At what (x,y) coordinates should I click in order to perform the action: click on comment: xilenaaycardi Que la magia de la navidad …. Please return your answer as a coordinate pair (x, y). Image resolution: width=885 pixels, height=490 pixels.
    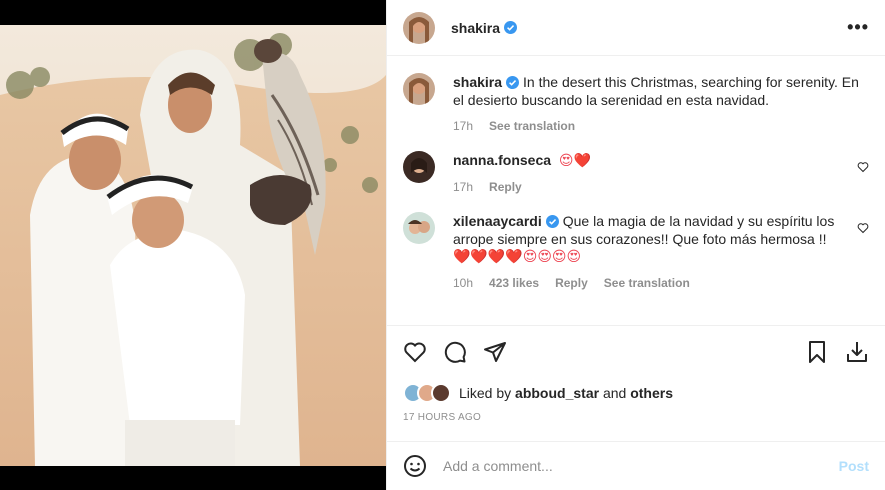
    Looking at the image, I should click on (636, 252).